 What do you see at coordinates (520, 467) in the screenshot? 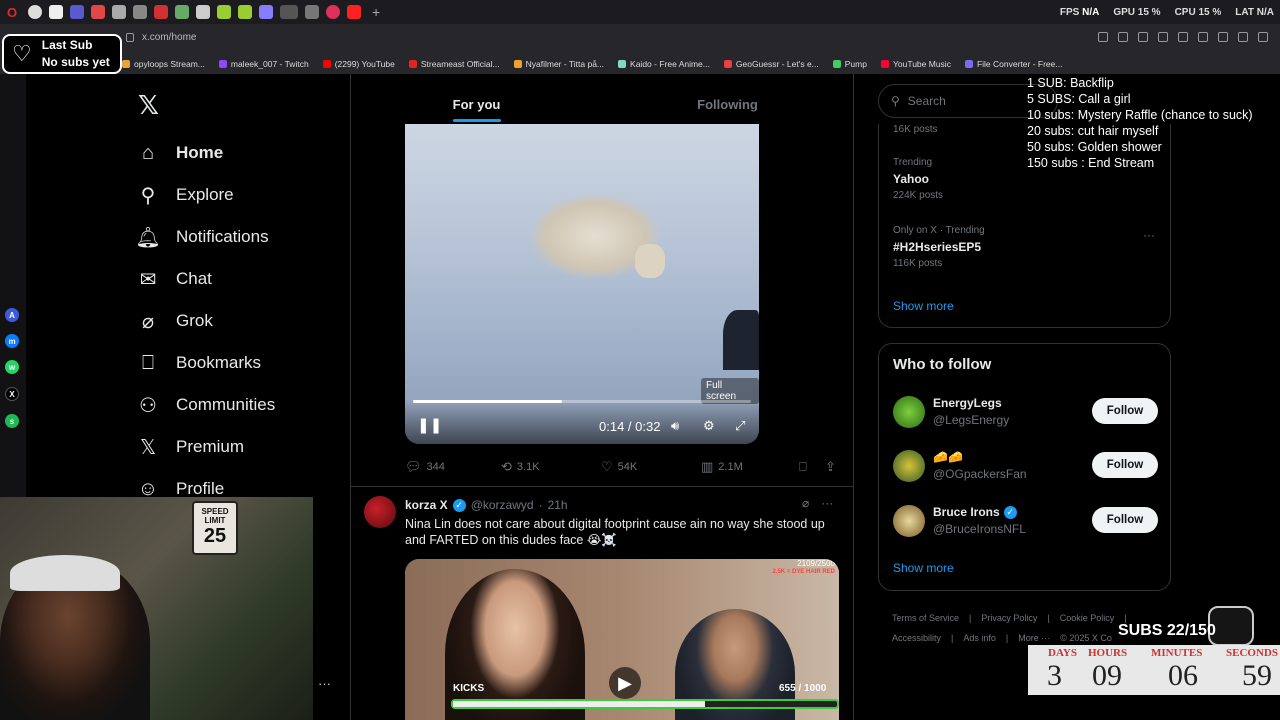
I see `repost-button: ⟲ 3.1K` at bounding box center [520, 467].